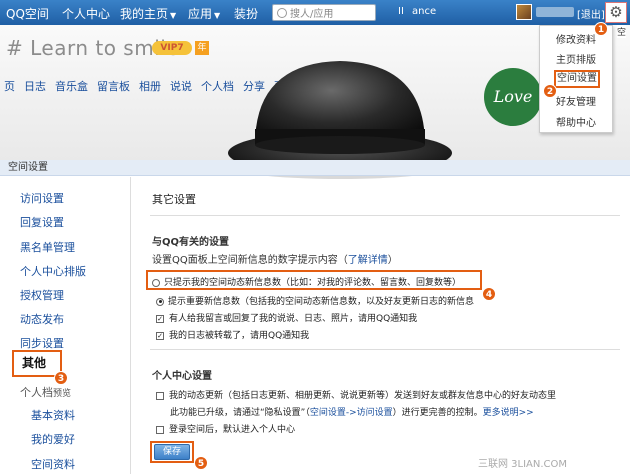  Describe the element at coordinates (71, 86) in the screenshot. I see `menu-item-music: 音乐盒` at that location.